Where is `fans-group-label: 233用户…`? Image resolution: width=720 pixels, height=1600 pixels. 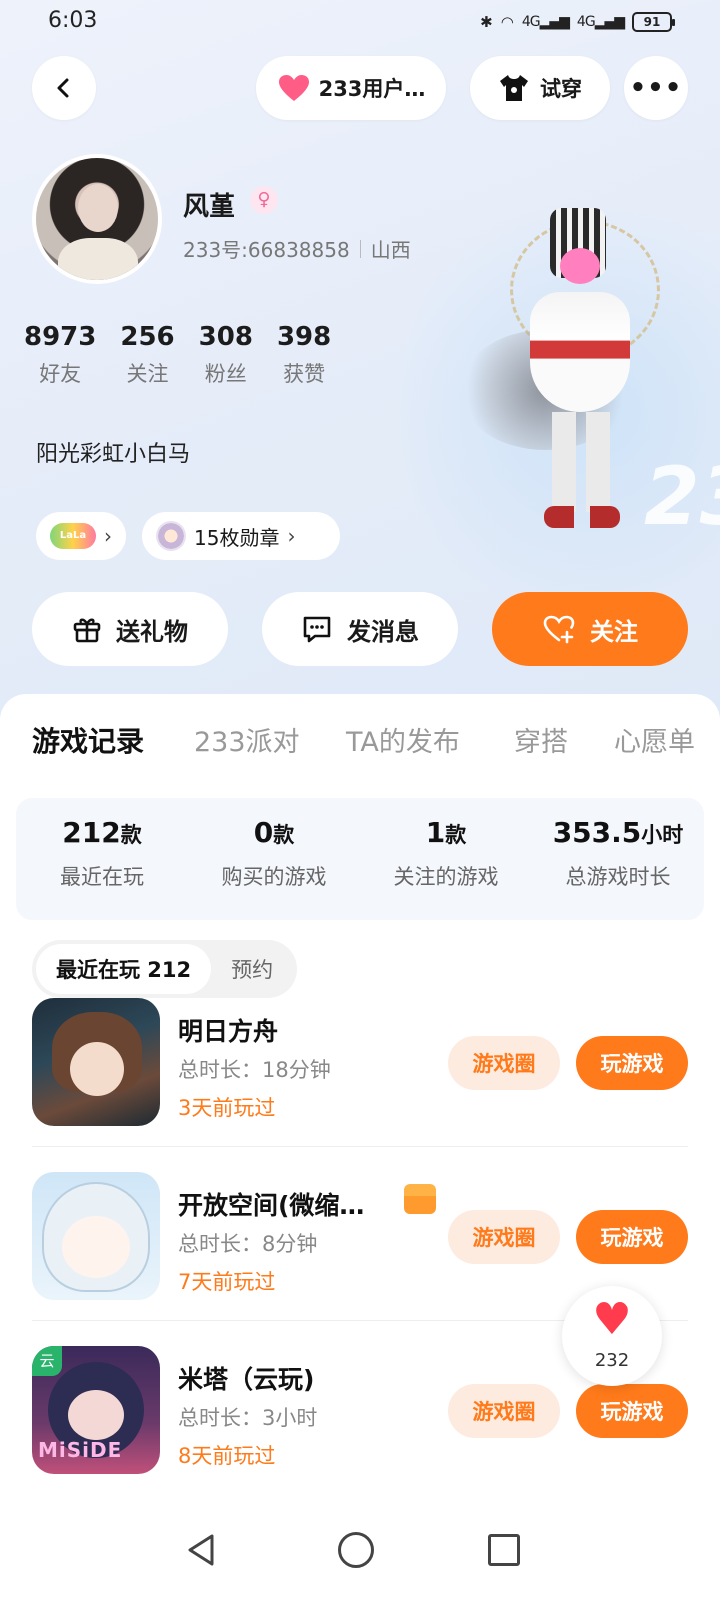 fans-group-label: 233用户… is located at coordinates (372, 89).